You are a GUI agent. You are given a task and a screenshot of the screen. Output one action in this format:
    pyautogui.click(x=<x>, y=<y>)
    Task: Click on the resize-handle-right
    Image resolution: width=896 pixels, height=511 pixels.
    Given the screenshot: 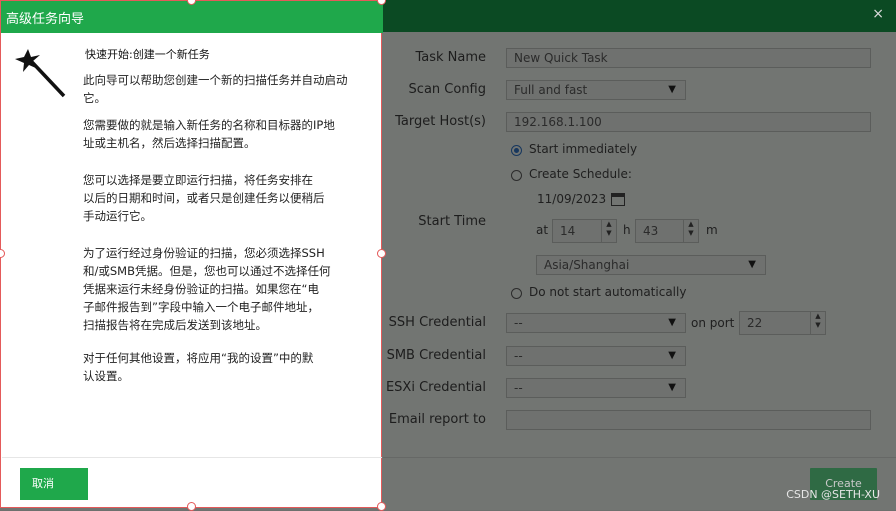 What is the action you would take?
    pyautogui.click(x=381, y=253)
    